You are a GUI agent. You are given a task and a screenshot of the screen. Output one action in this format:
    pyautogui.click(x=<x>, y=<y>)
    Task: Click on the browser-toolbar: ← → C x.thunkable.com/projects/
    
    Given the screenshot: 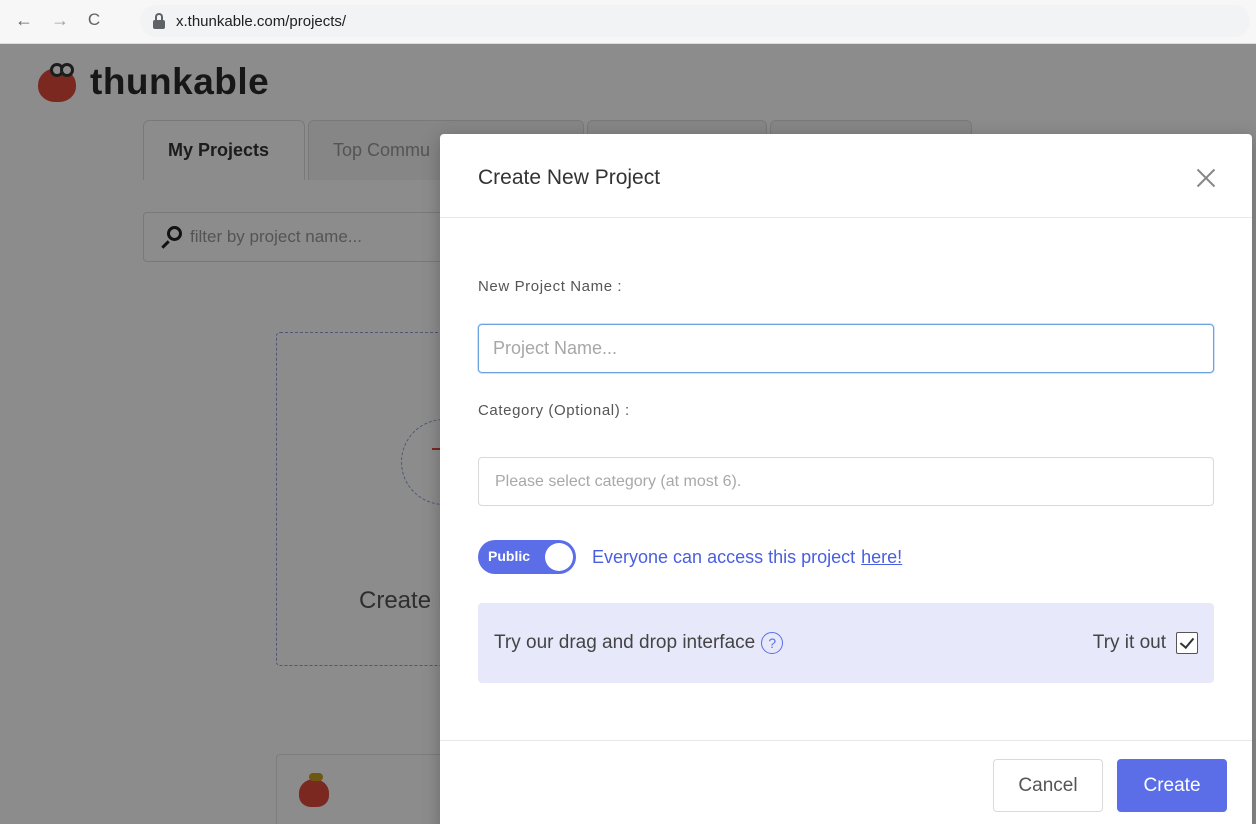 What is the action you would take?
    pyautogui.click(x=628, y=22)
    